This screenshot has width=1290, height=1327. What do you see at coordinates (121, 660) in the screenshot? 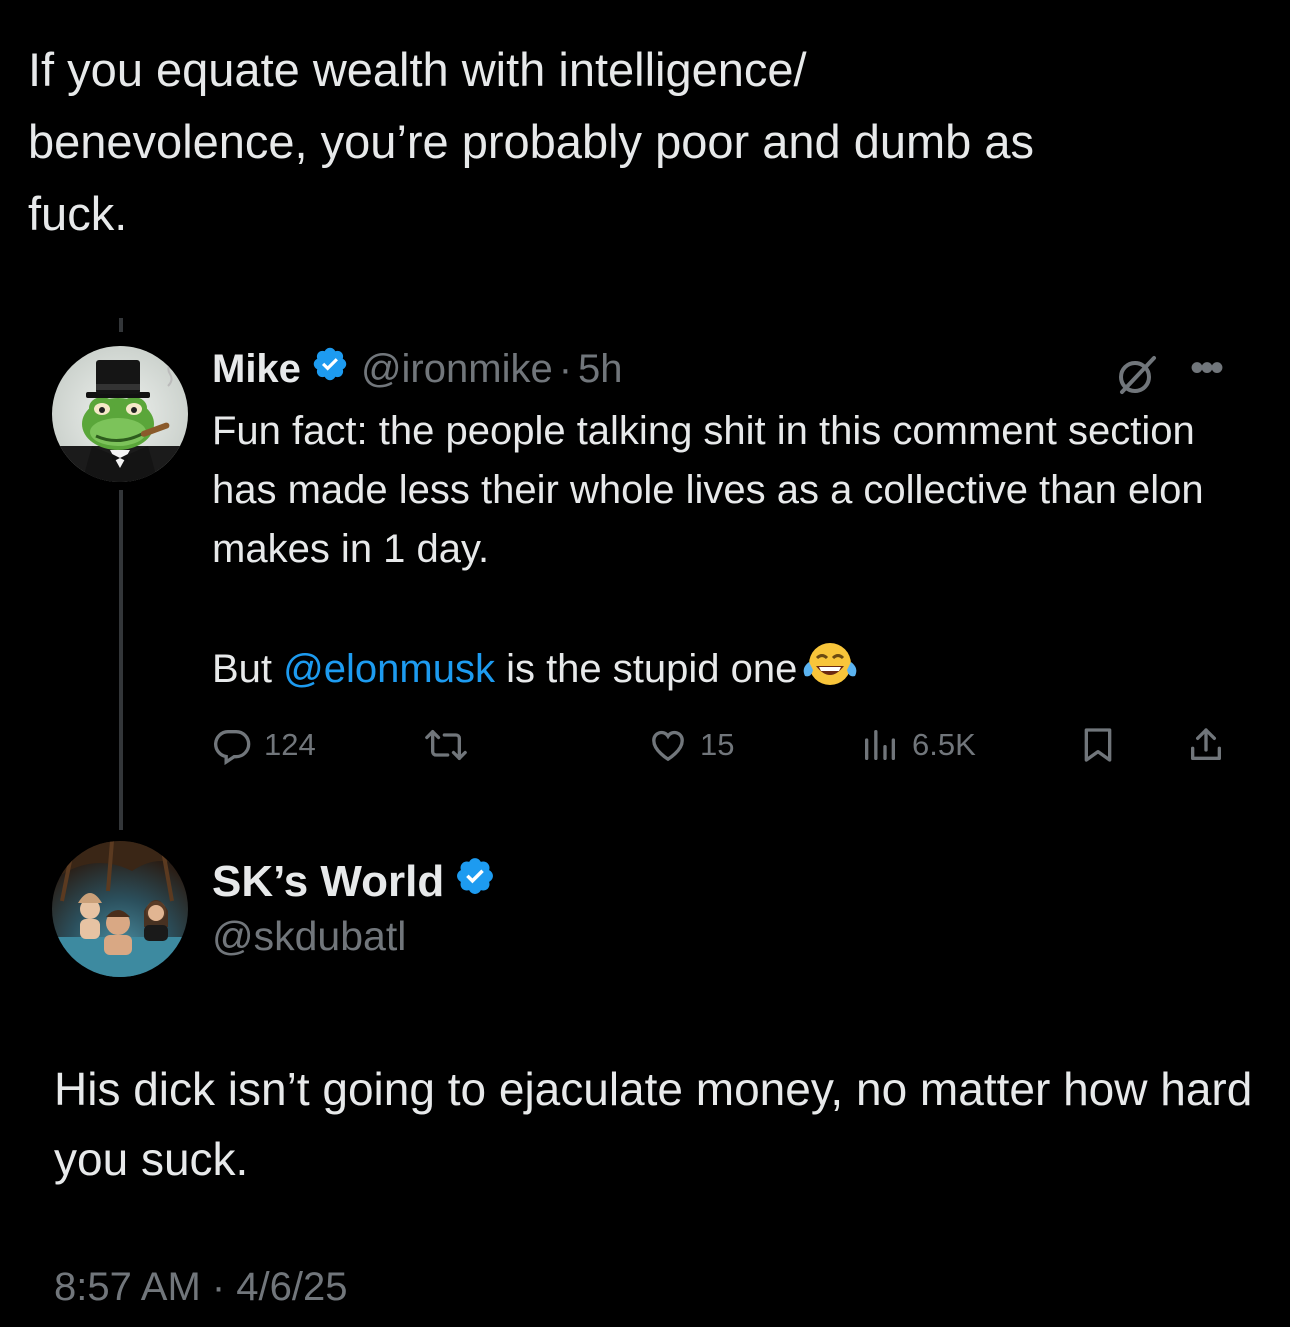
I see `thread-line` at bounding box center [121, 660].